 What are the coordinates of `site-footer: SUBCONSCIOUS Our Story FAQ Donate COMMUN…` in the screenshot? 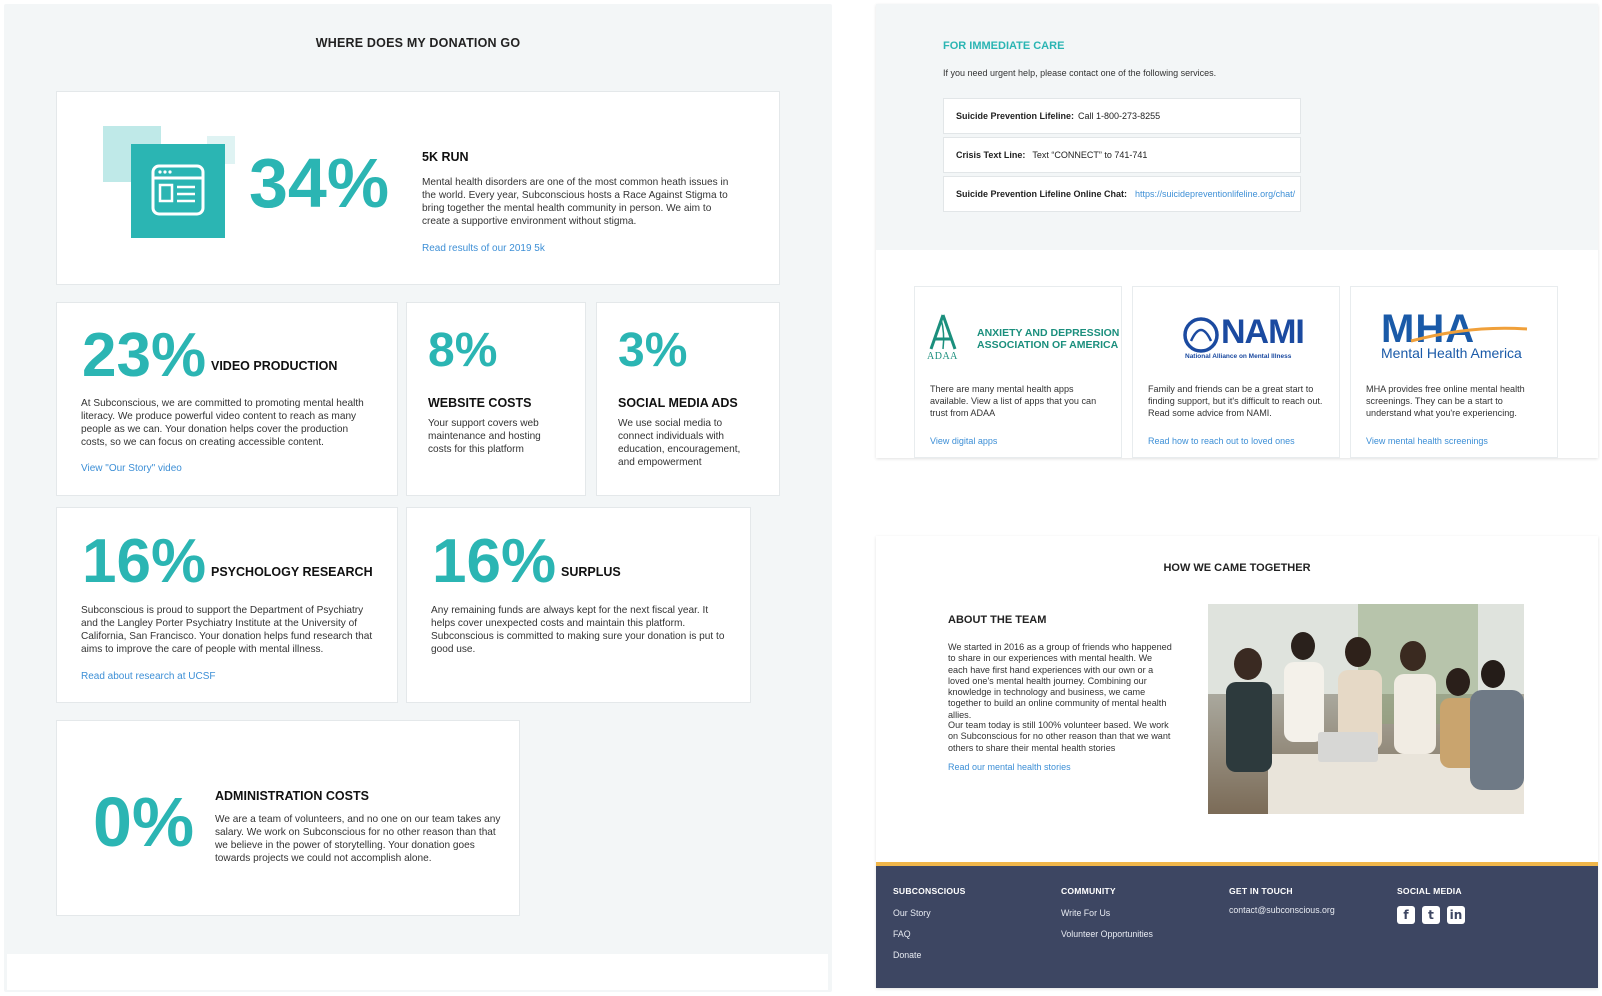 It's located at (1237, 925).